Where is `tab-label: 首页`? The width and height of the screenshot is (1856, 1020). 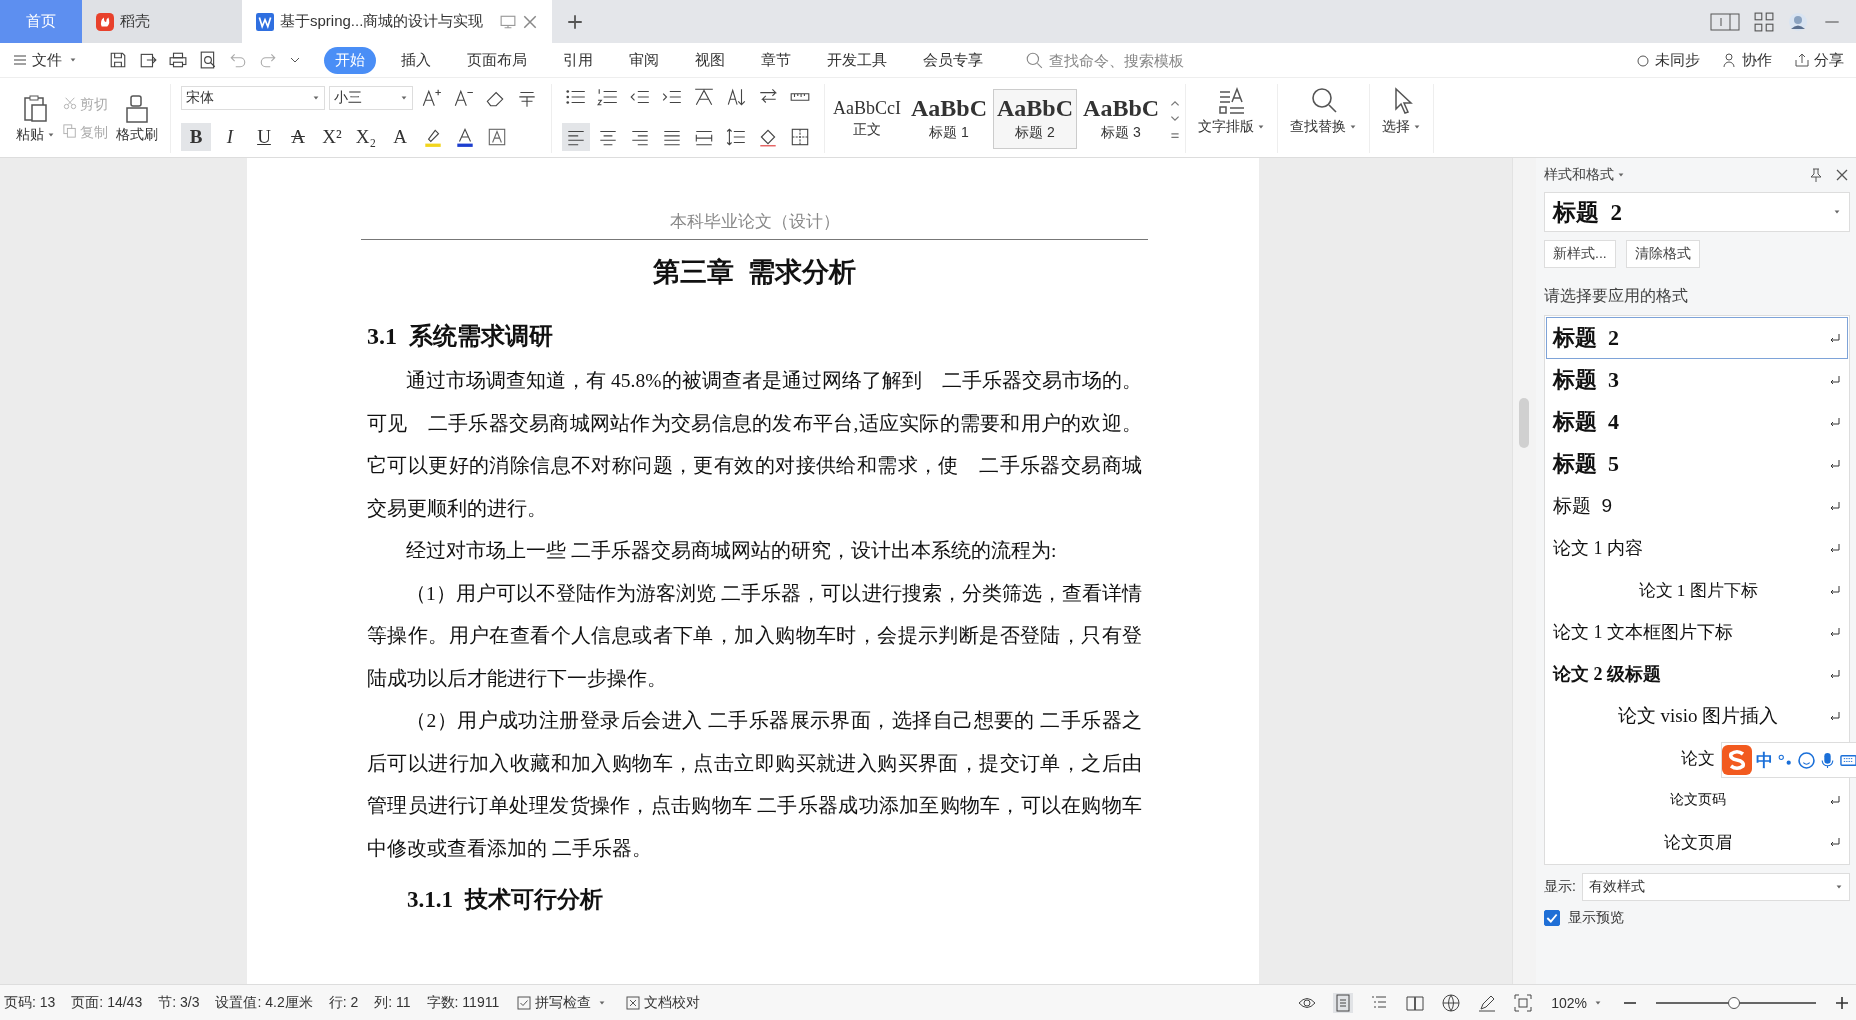
tab-label: 首页 is located at coordinates (41, 21).